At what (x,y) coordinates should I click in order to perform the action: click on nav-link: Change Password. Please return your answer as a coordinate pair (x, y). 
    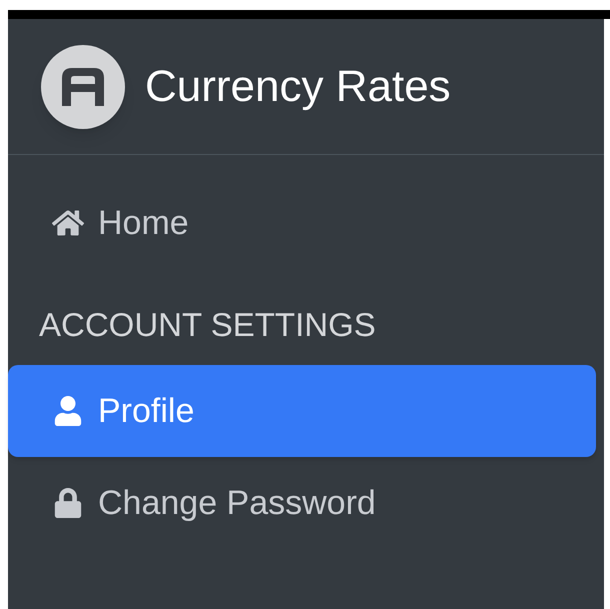
    Looking at the image, I should click on (302, 503).